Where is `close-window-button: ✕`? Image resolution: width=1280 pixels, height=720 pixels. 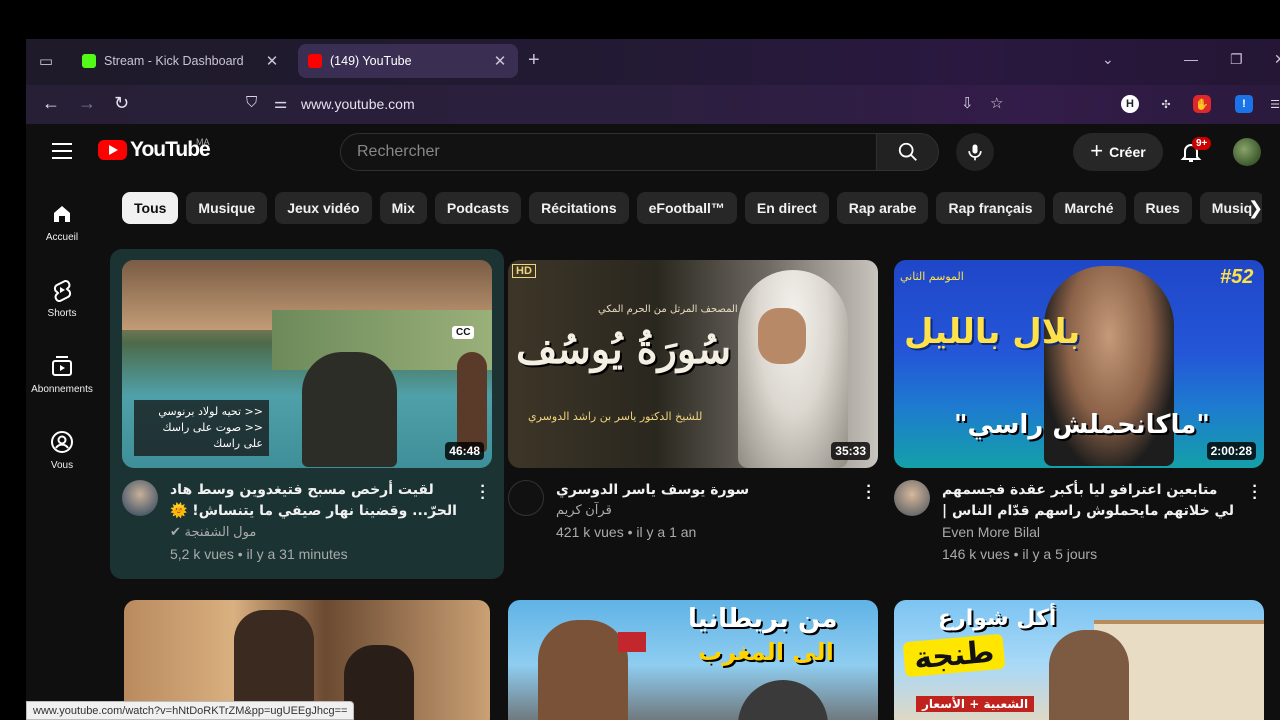
close-window-button: ✕ is located at coordinates (1277, 59).